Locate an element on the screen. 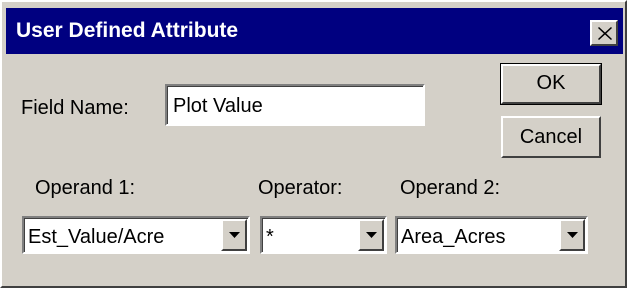 The width and height of the screenshot is (627, 288). operand1-dropdown-button is located at coordinates (234, 235).